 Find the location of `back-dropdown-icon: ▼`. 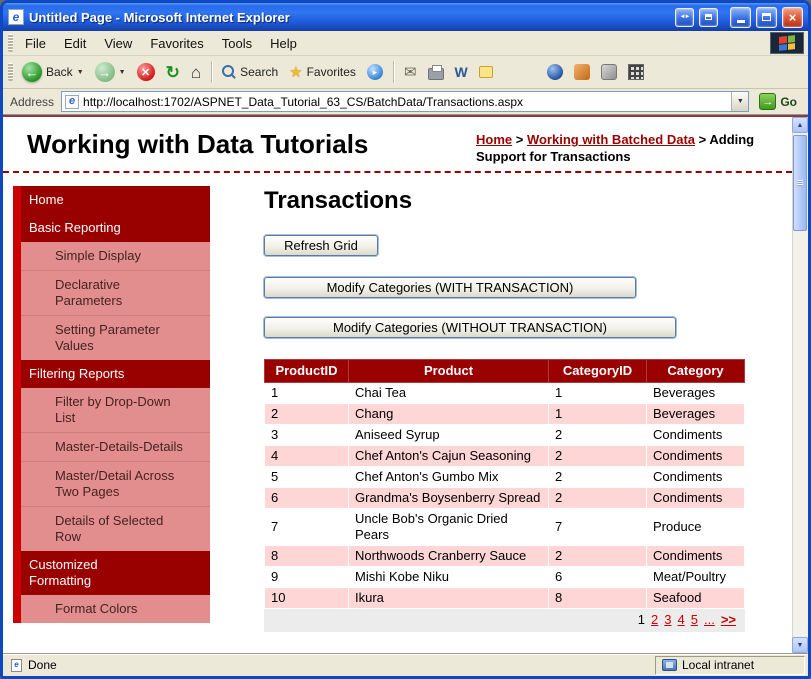

back-dropdown-icon: ▼ is located at coordinates (80, 72).